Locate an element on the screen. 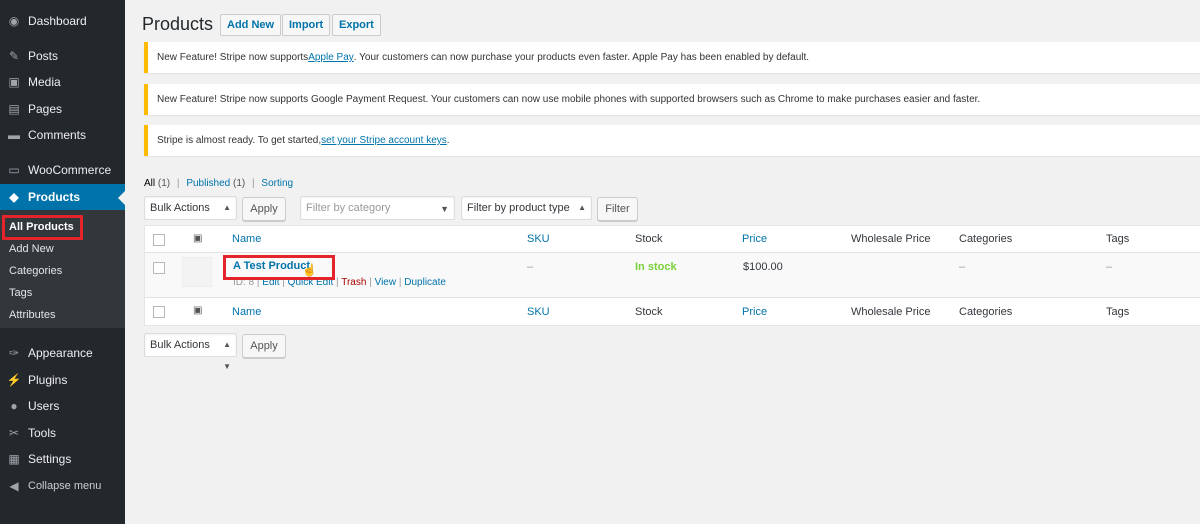 Image resolution: width=1200 pixels, height=524 pixels. column-stock: Stock is located at coordinates (649, 239).